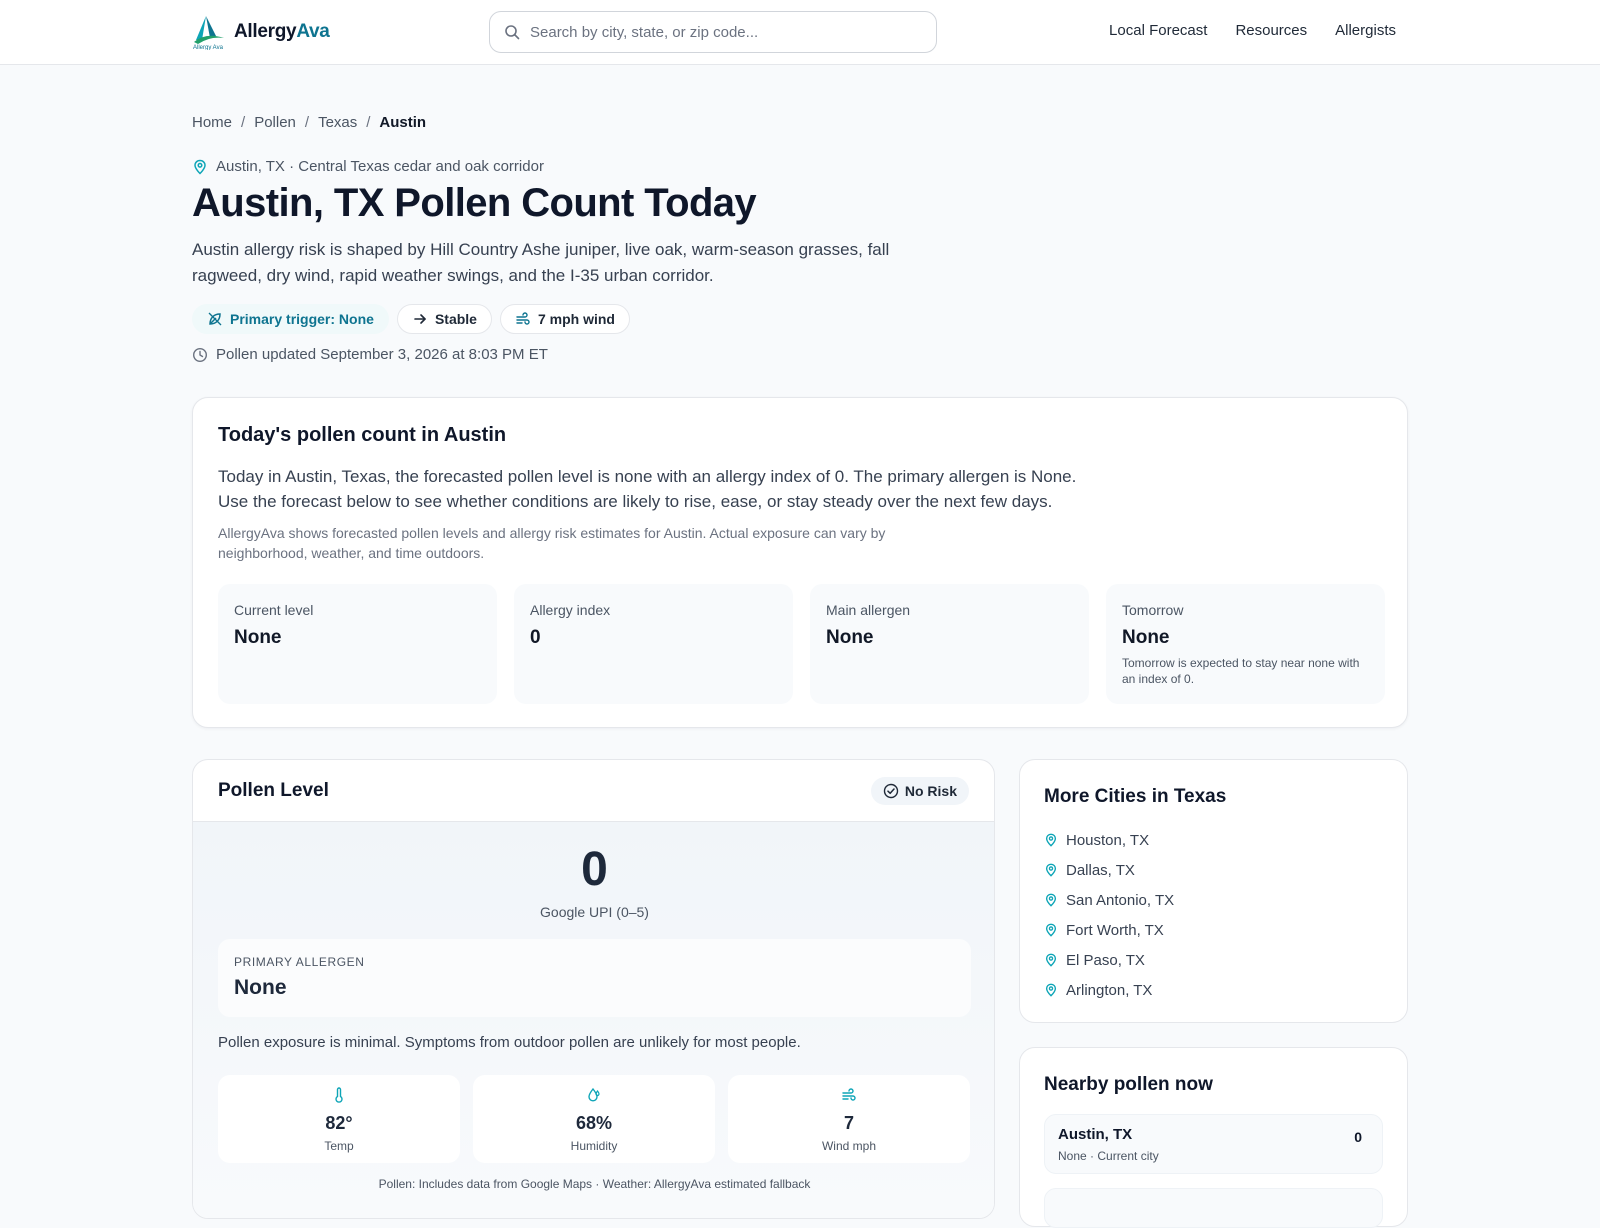 Image resolution: width=1600 pixels, height=1228 pixels. Describe the element at coordinates (949, 644) in the screenshot. I see `stat-main-allergen: Main allergen None` at that location.